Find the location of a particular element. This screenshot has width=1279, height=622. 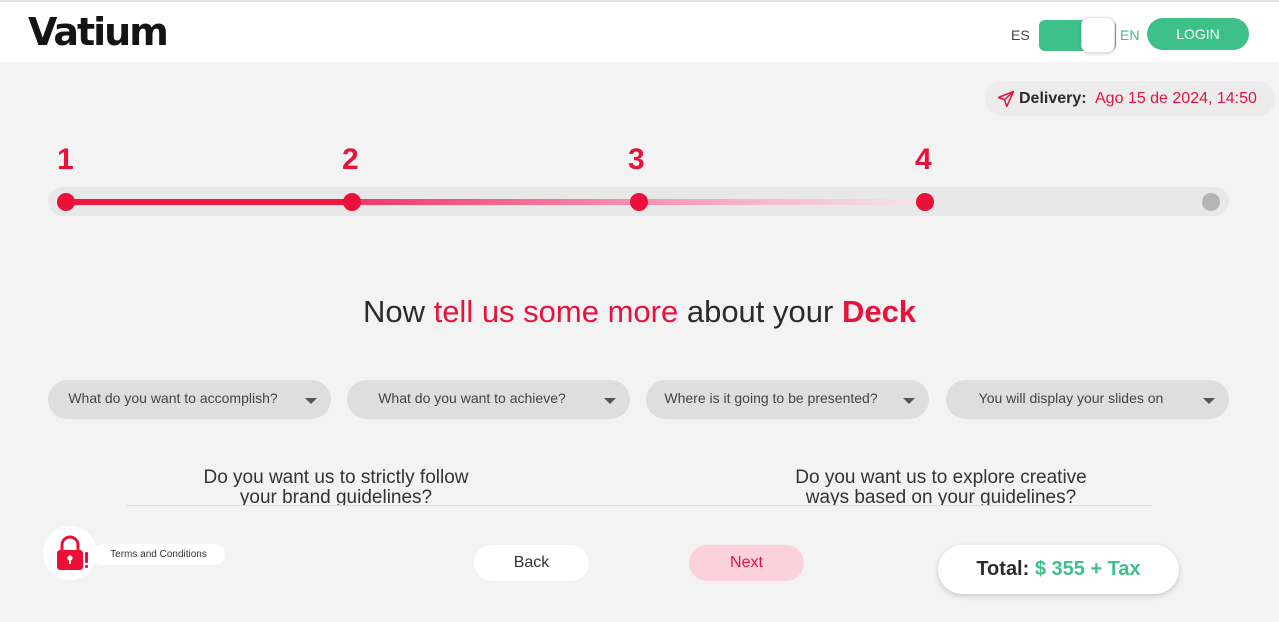

top-header: Vatium ES EN LOGIN is located at coordinates (639, 31).